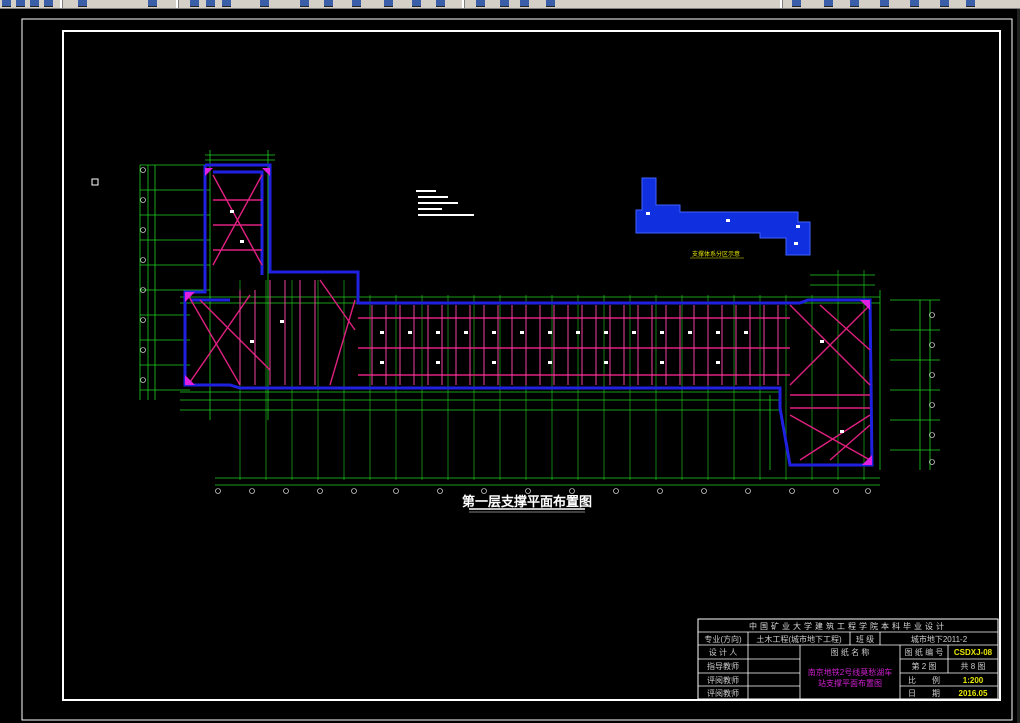  Describe the element at coordinates (850, 683) in the screenshot. I see `drawing-name-value-2: 站支撑平面布置图` at that location.